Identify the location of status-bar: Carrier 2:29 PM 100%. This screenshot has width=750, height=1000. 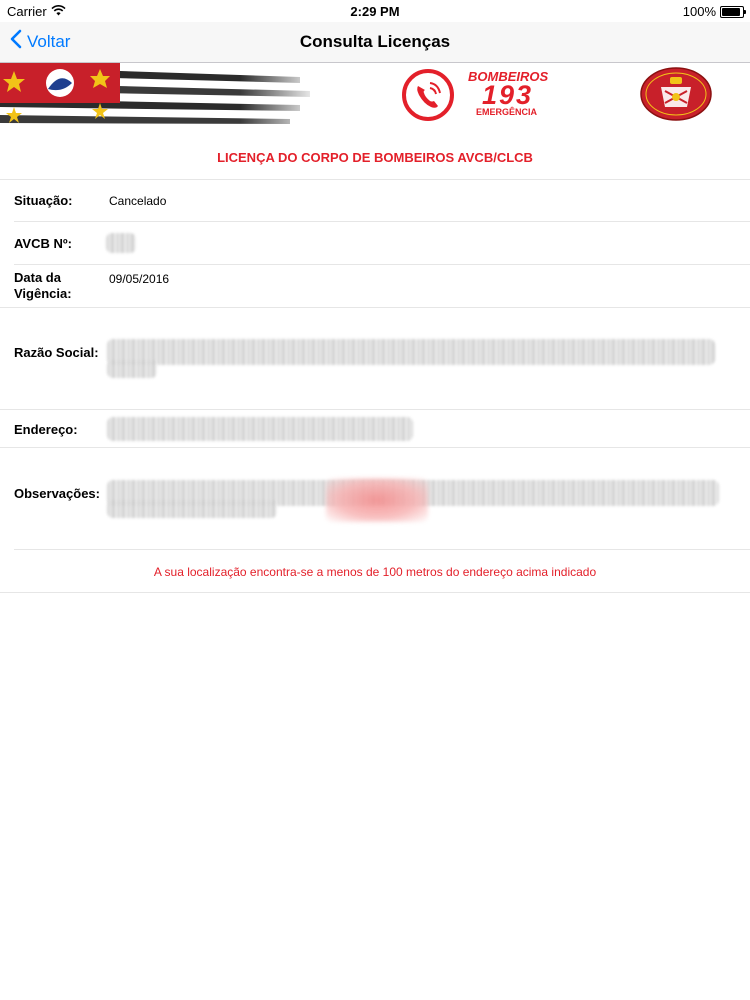
(375, 11).